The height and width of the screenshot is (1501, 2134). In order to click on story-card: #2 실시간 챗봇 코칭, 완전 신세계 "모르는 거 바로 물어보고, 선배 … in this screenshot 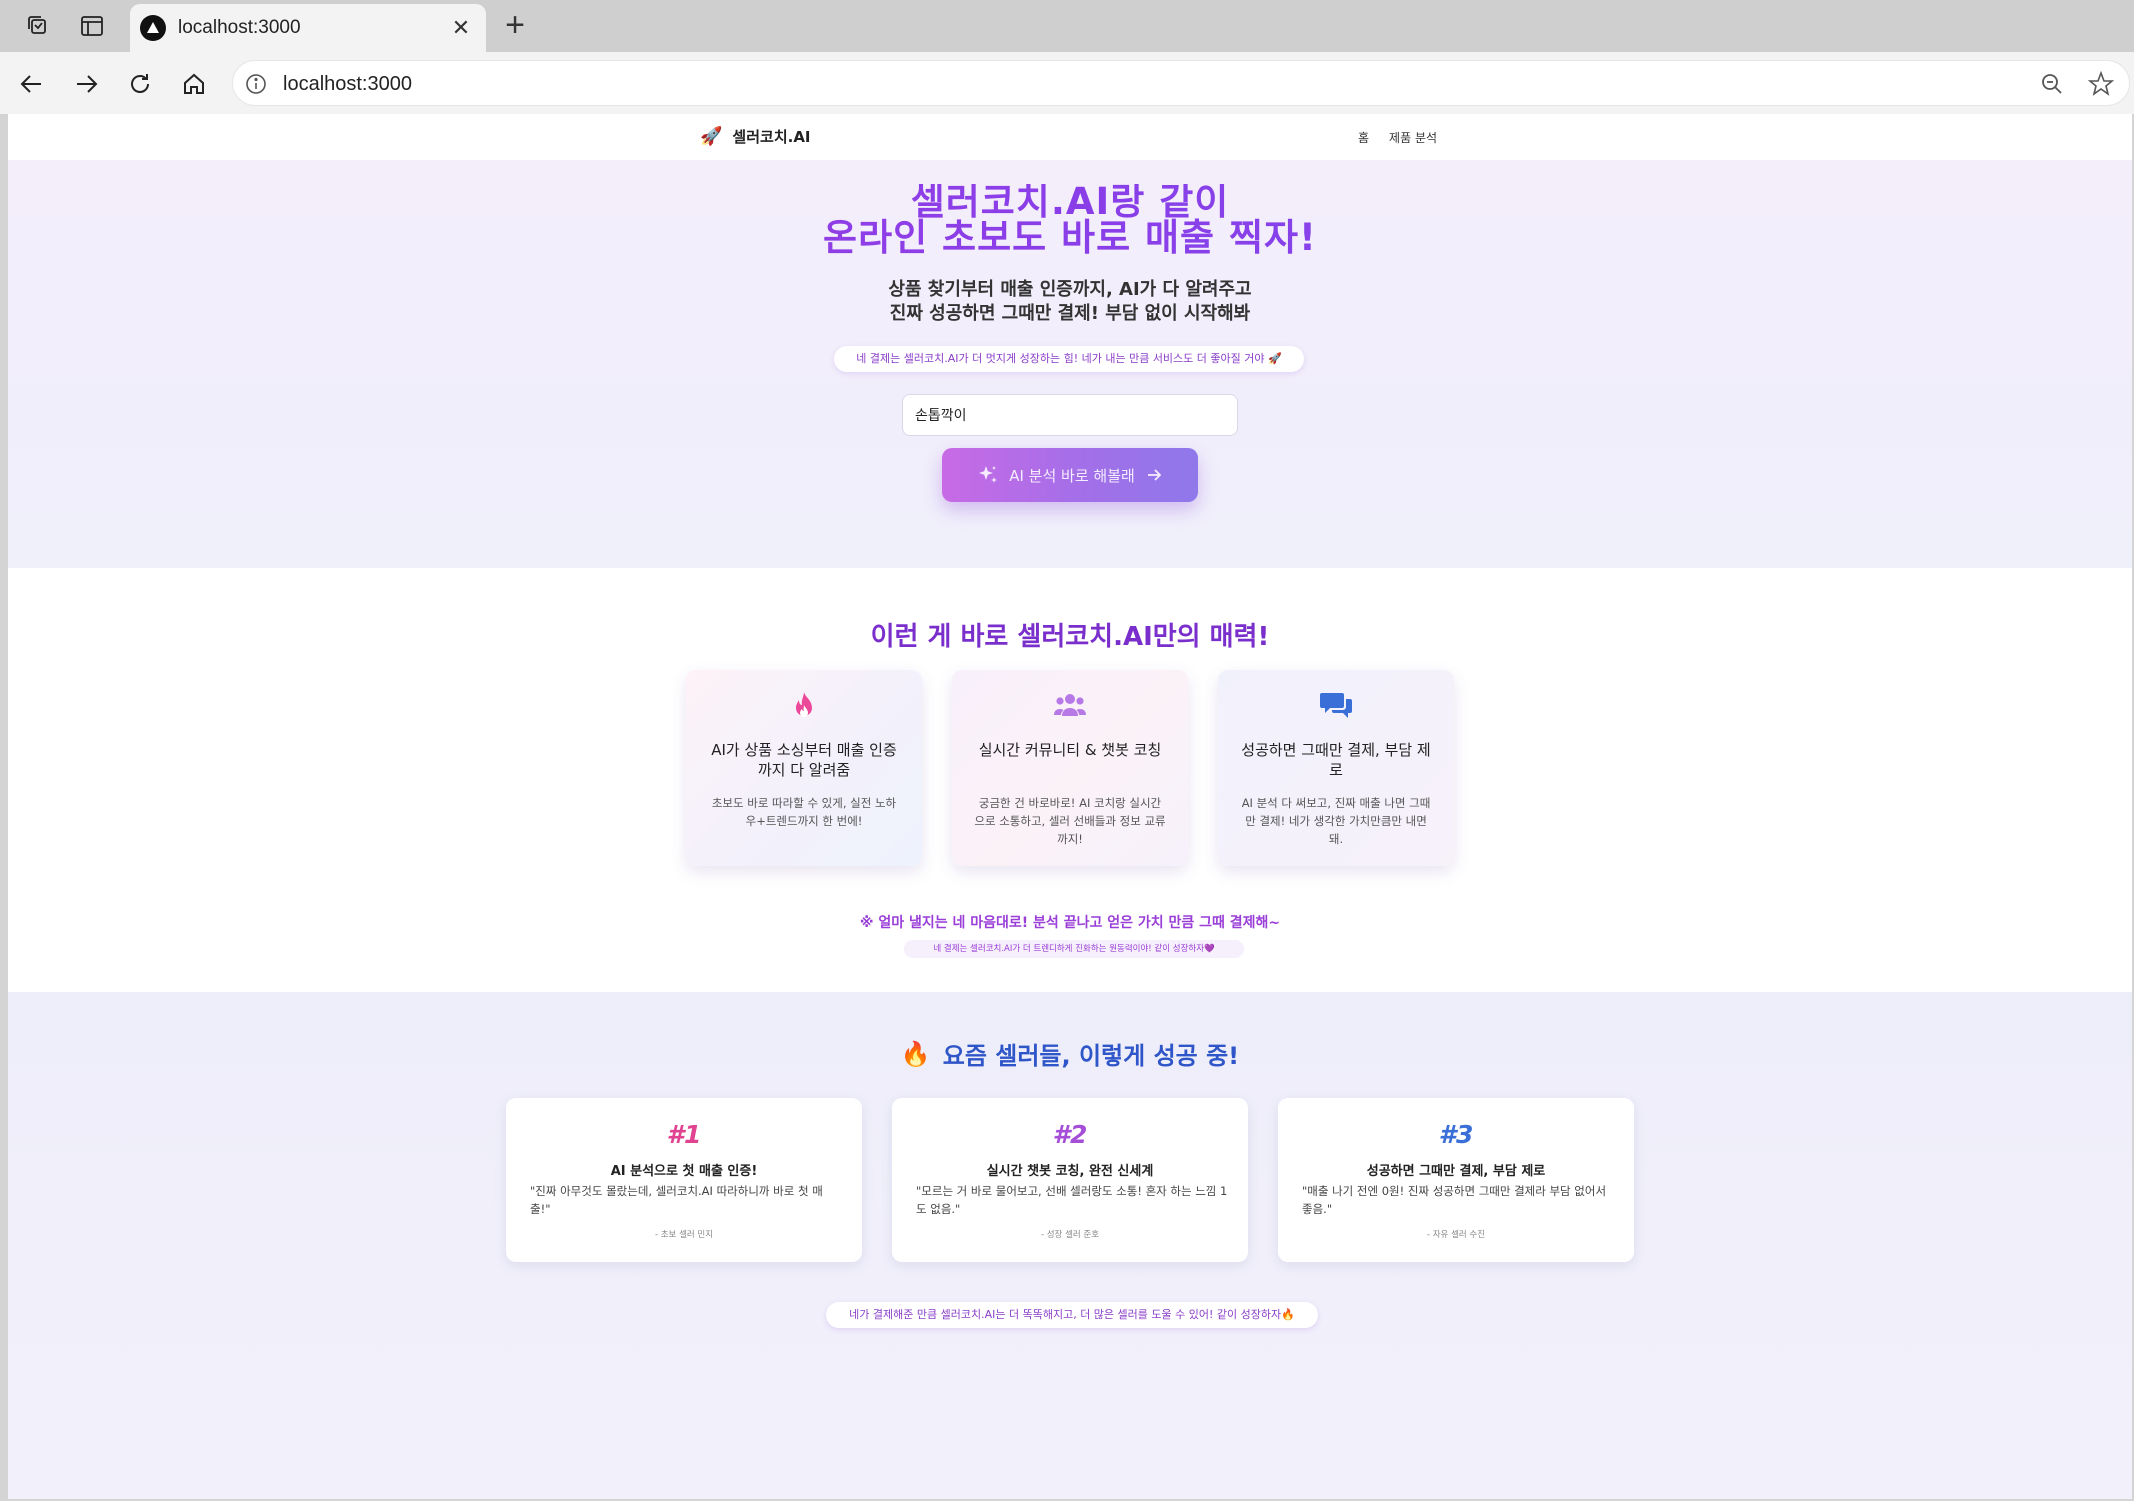, I will do `click(1070, 1180)`.